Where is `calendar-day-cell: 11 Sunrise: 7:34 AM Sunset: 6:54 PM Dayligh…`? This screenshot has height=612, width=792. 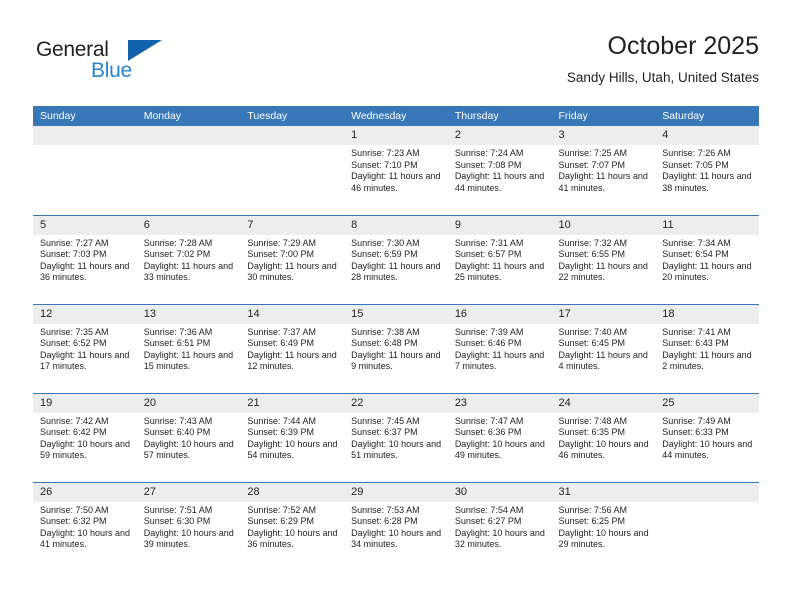
calendar-day-cell: 11 Sunrise: 7:34 AM Sunset: 6:54 PM Dayligh… is located at coordinates (707, 259).